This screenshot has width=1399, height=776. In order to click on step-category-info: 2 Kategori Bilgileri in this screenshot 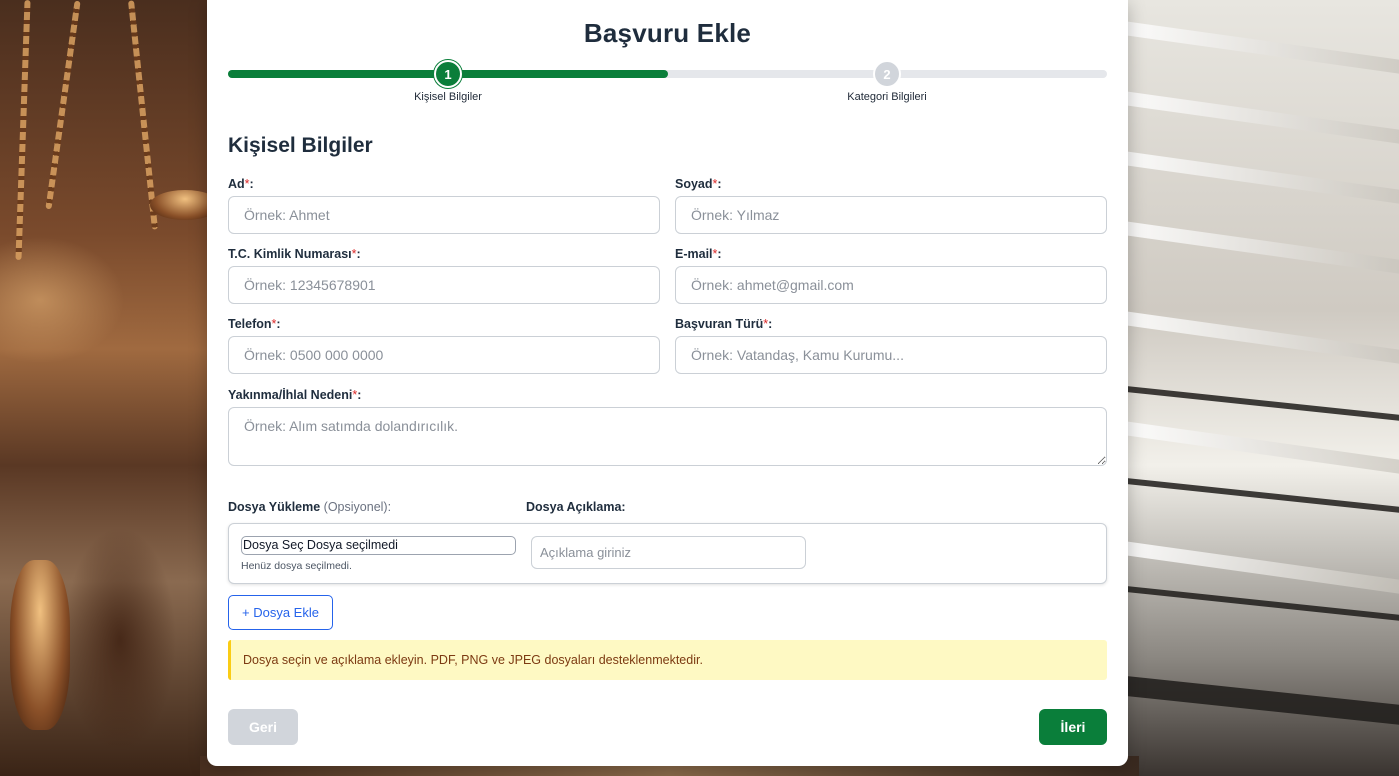, I will do `click(887, 81)`.